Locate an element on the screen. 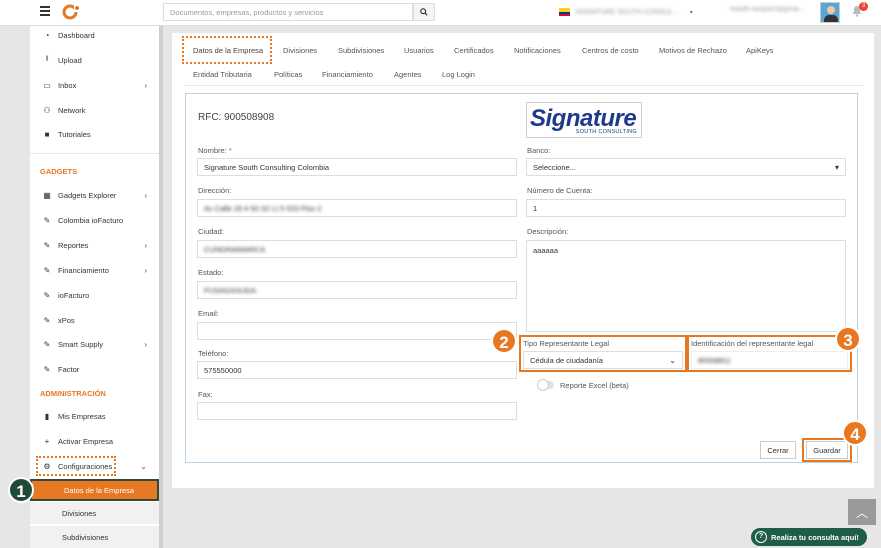  scroll-to-top-button: ︿ is located at coordinates (862, 512).